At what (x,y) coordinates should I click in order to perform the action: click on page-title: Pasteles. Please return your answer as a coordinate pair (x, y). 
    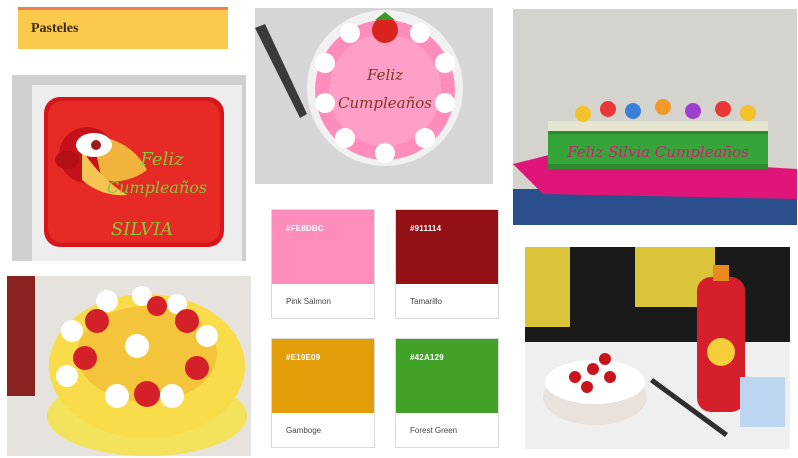
    Looking at the image, I should click on (55, 28).